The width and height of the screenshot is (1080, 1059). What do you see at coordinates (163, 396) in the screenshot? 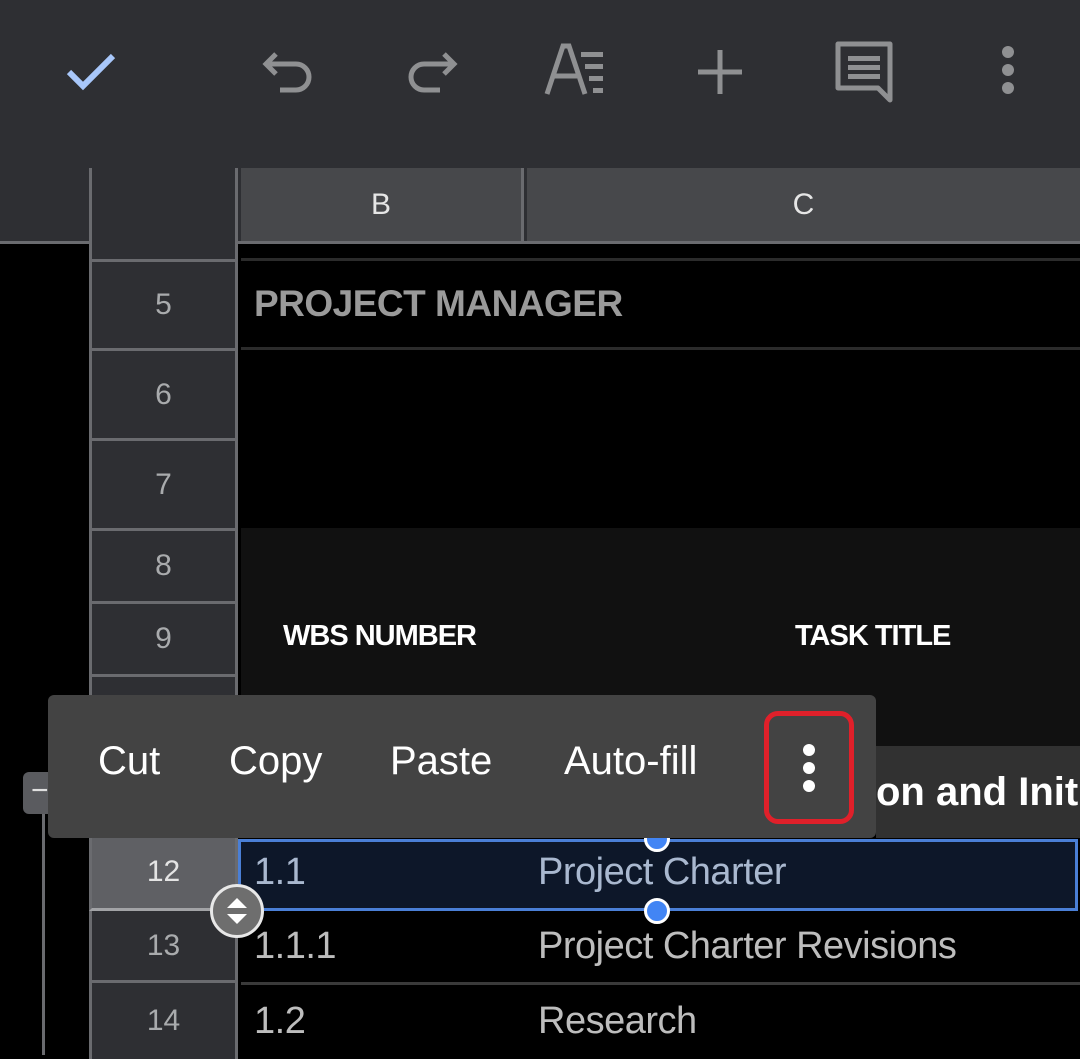
I see `row-header-6: 6` at bounding box center [163, 396].